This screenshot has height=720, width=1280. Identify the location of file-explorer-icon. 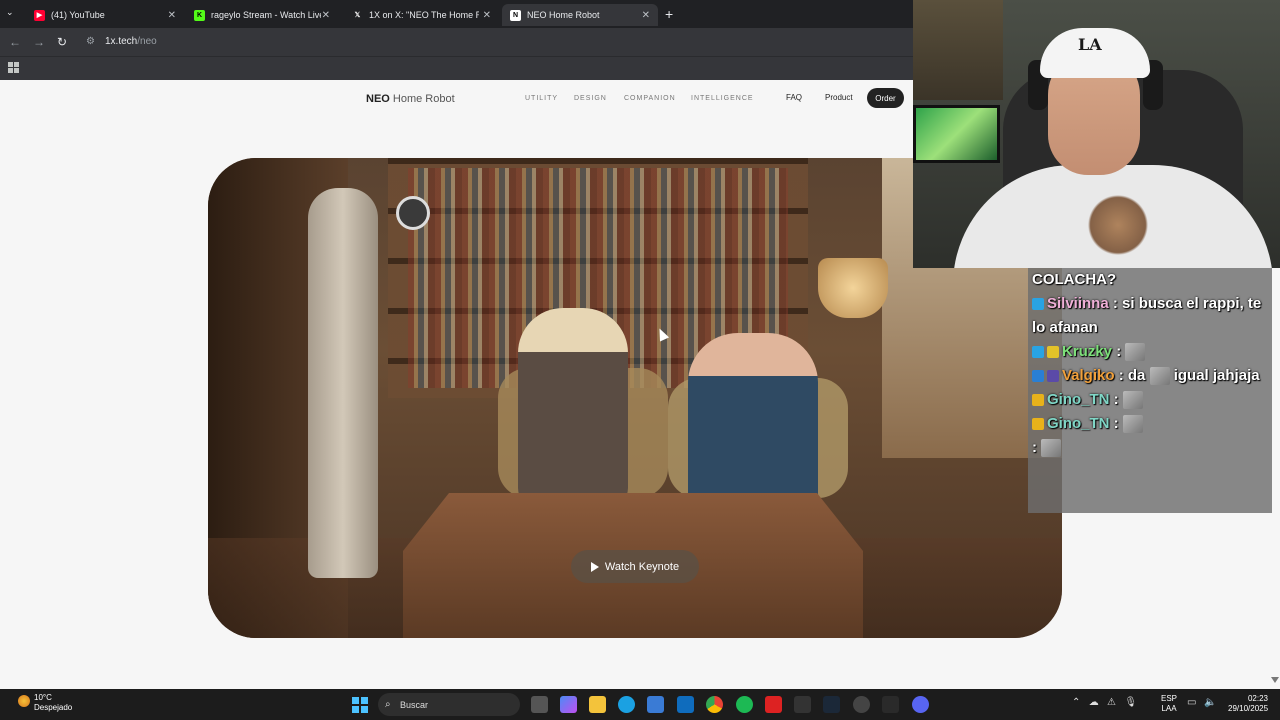
(597, 704).